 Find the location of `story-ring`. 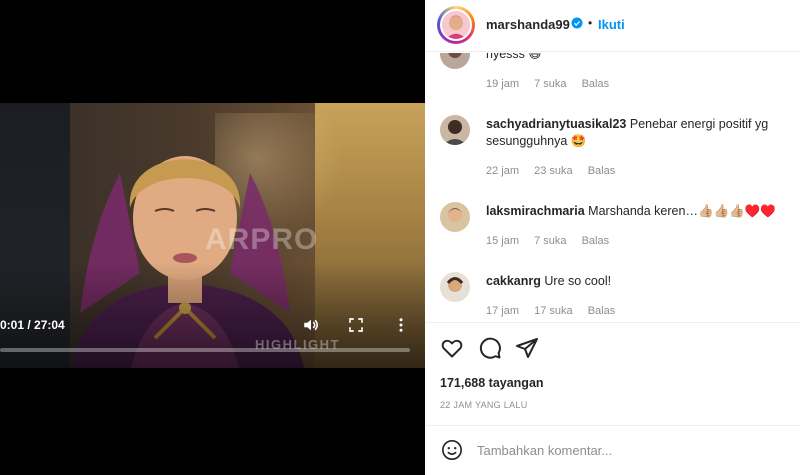

story-ring is located at coordinates (456, 25).